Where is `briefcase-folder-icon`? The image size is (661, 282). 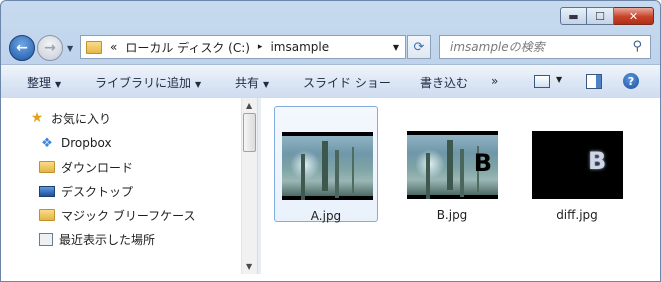 briefcase-folder-icon is located at coordinates (47, 215).